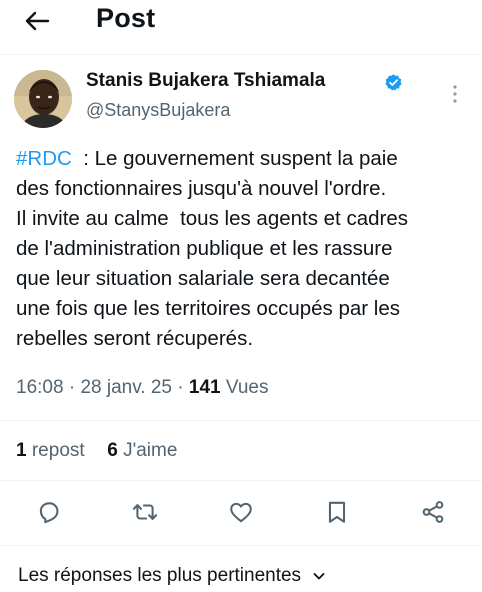 Image resolution: width=482 pixels, height=592 pixels. I want to click on header-divider, so click(241, 54).